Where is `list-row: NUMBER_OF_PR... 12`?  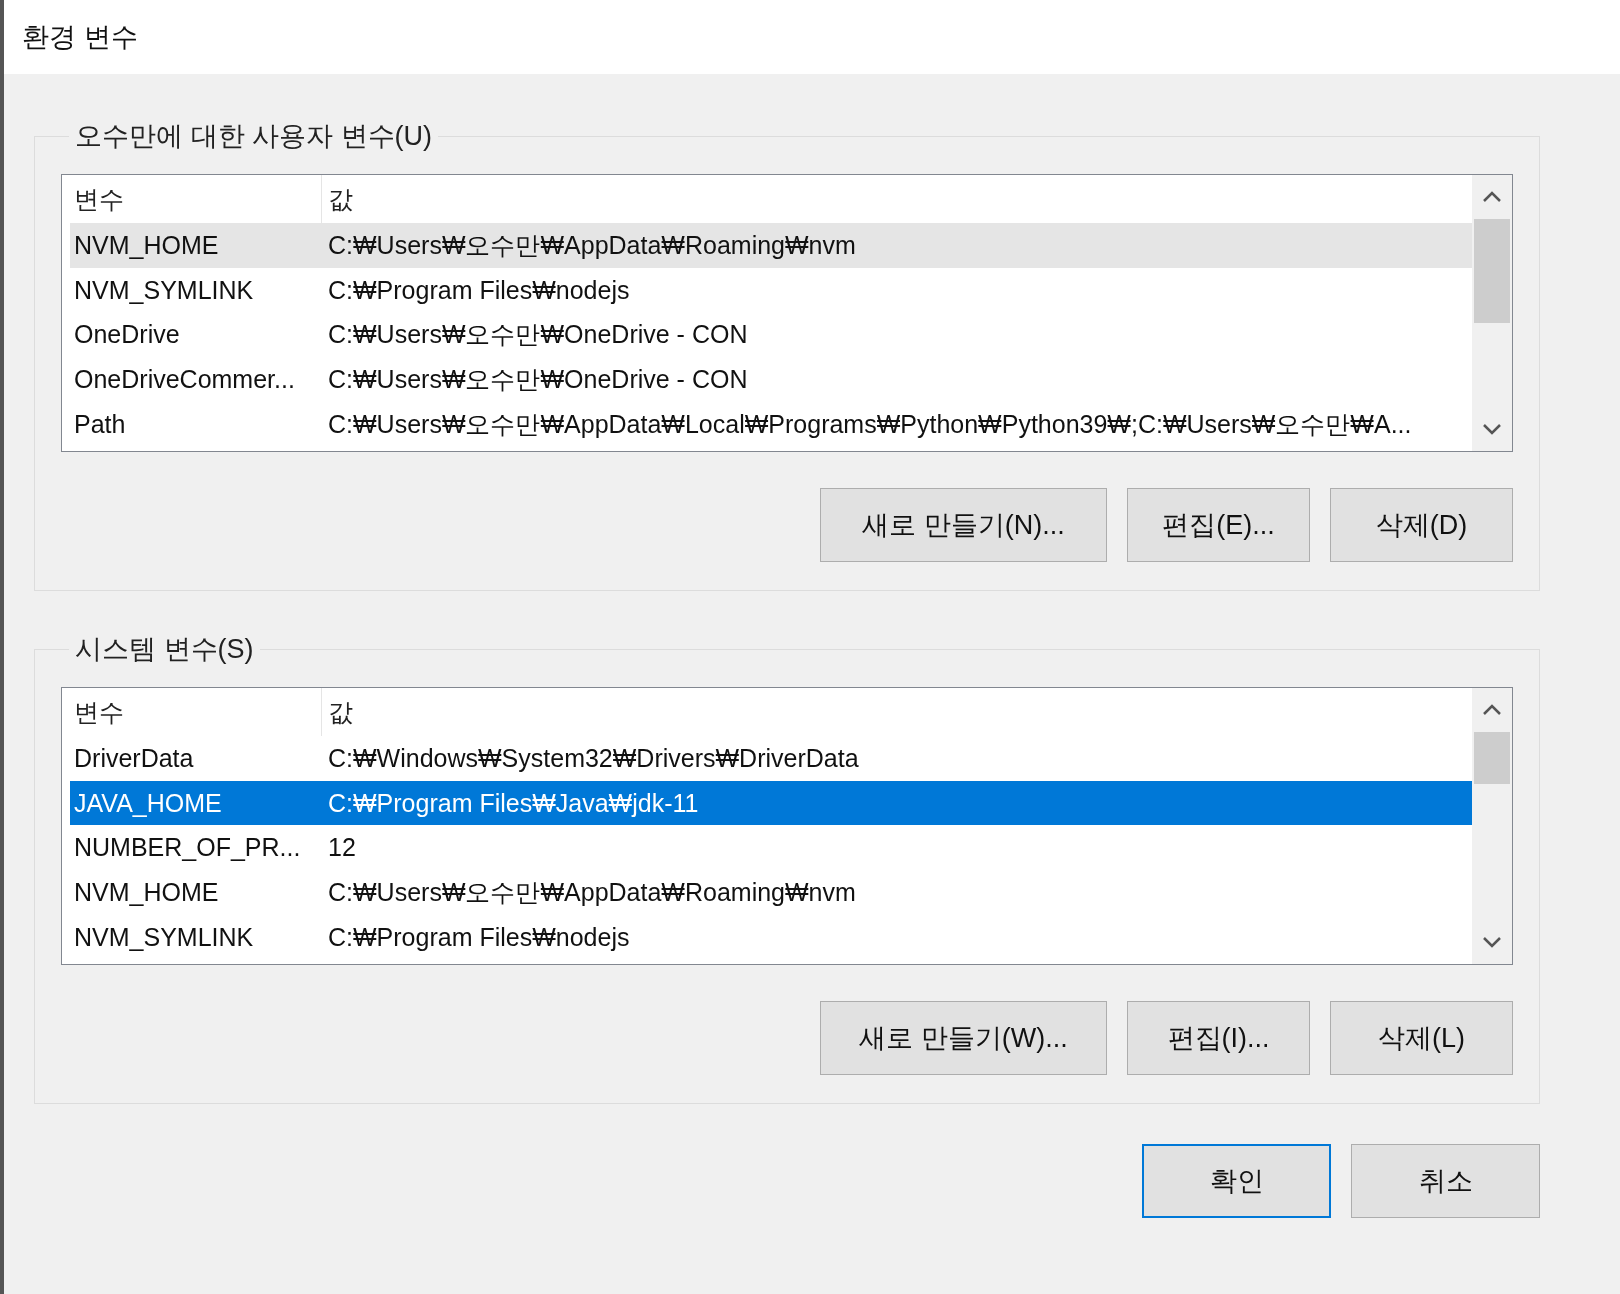
list-row: NUMBER_OF_PR... 12 is located at coordinates (771, 848).